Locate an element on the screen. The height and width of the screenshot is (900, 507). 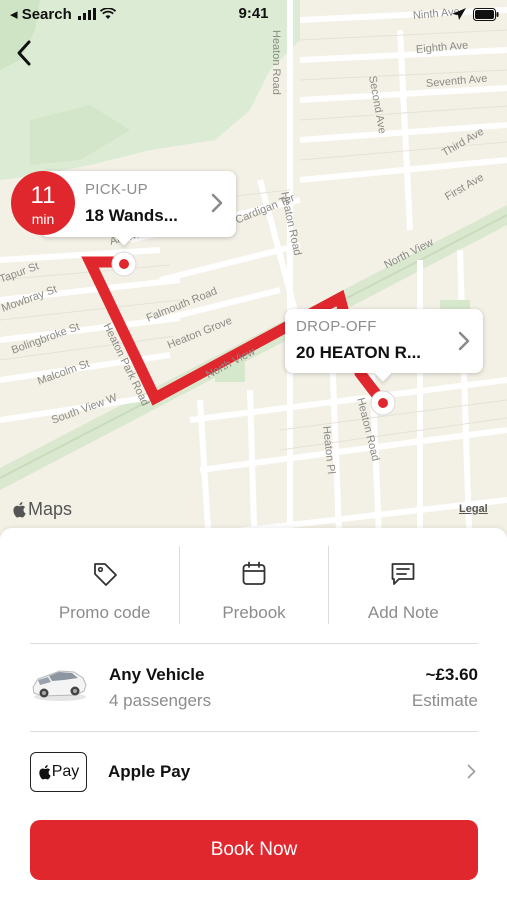
tag-icon is located at coordinates (105, 574).